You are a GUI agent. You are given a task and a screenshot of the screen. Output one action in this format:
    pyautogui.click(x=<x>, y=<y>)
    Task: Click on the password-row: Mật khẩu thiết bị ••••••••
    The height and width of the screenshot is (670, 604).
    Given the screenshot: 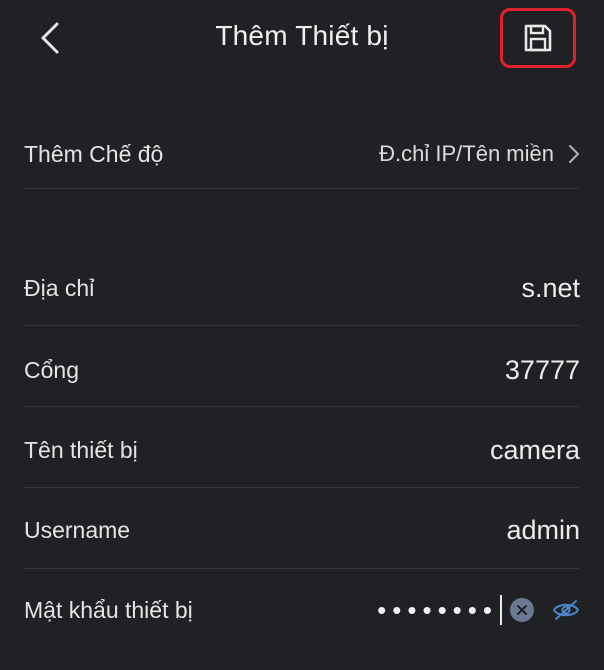 What is the action you would take?
    pyautogui.click(x=302, y=610)
    